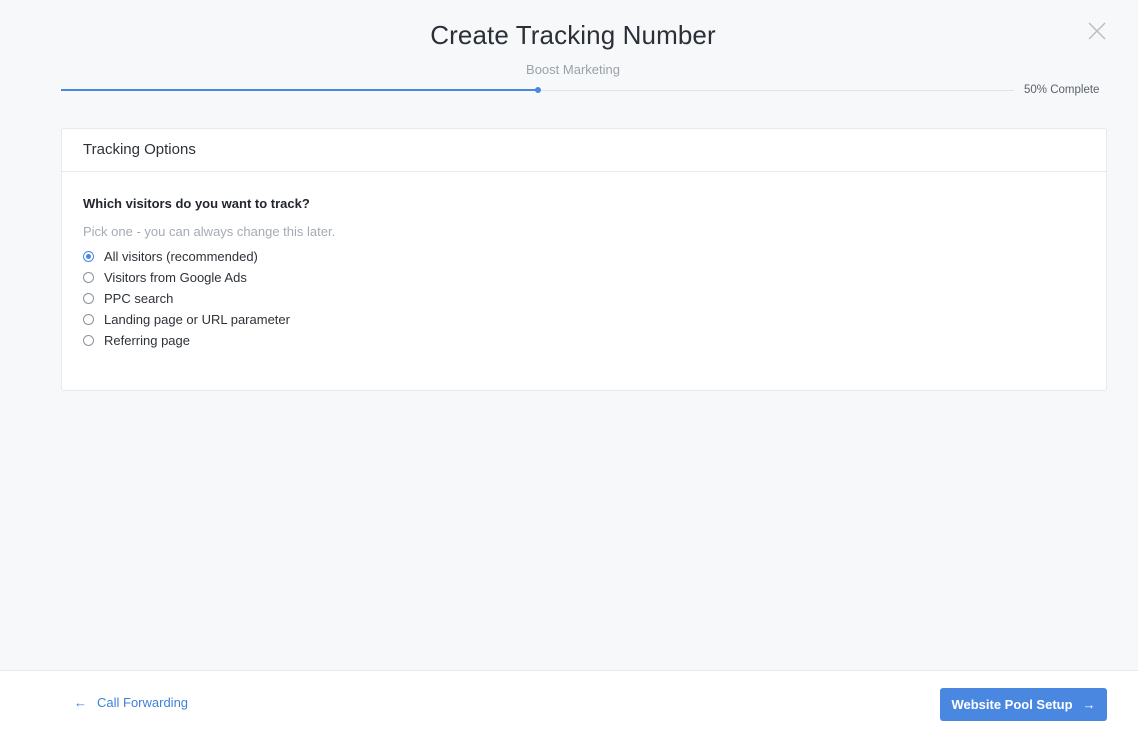  Describe the element at coordinates (143, 702) in the screenshot. I see `back-link-label: Call Forwarding` at that location.